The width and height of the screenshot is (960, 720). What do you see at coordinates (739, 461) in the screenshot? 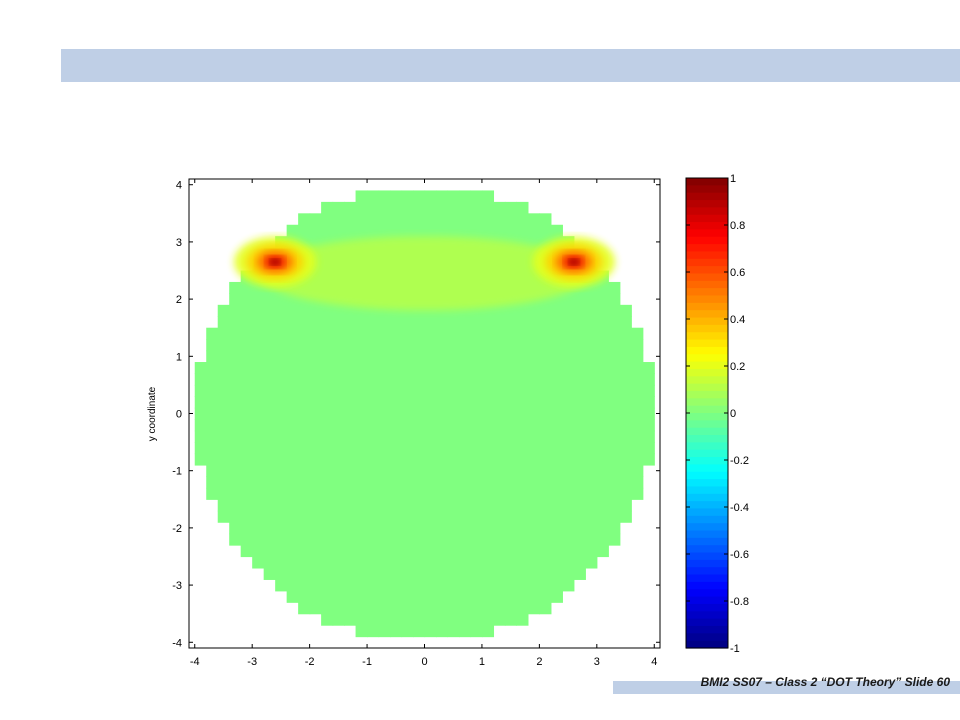
I see `colorbar-tick-label: -0.2` at bounding box center [739, 461].